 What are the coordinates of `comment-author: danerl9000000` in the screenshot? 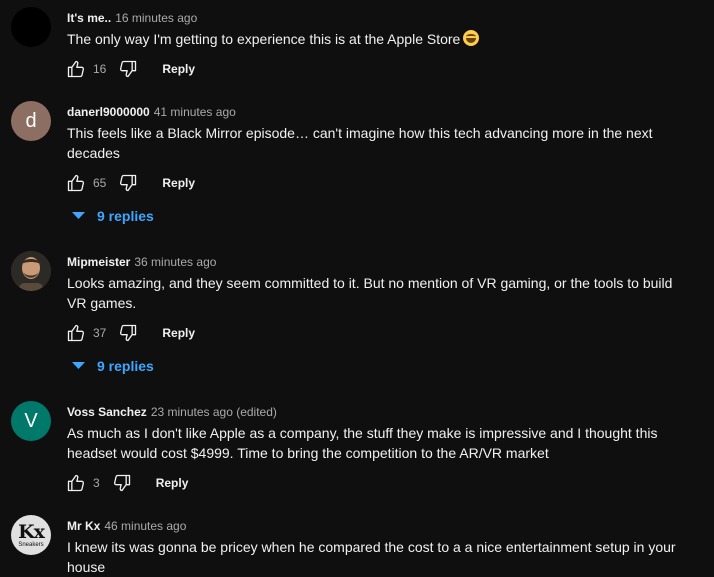 It's located at (108, 112).